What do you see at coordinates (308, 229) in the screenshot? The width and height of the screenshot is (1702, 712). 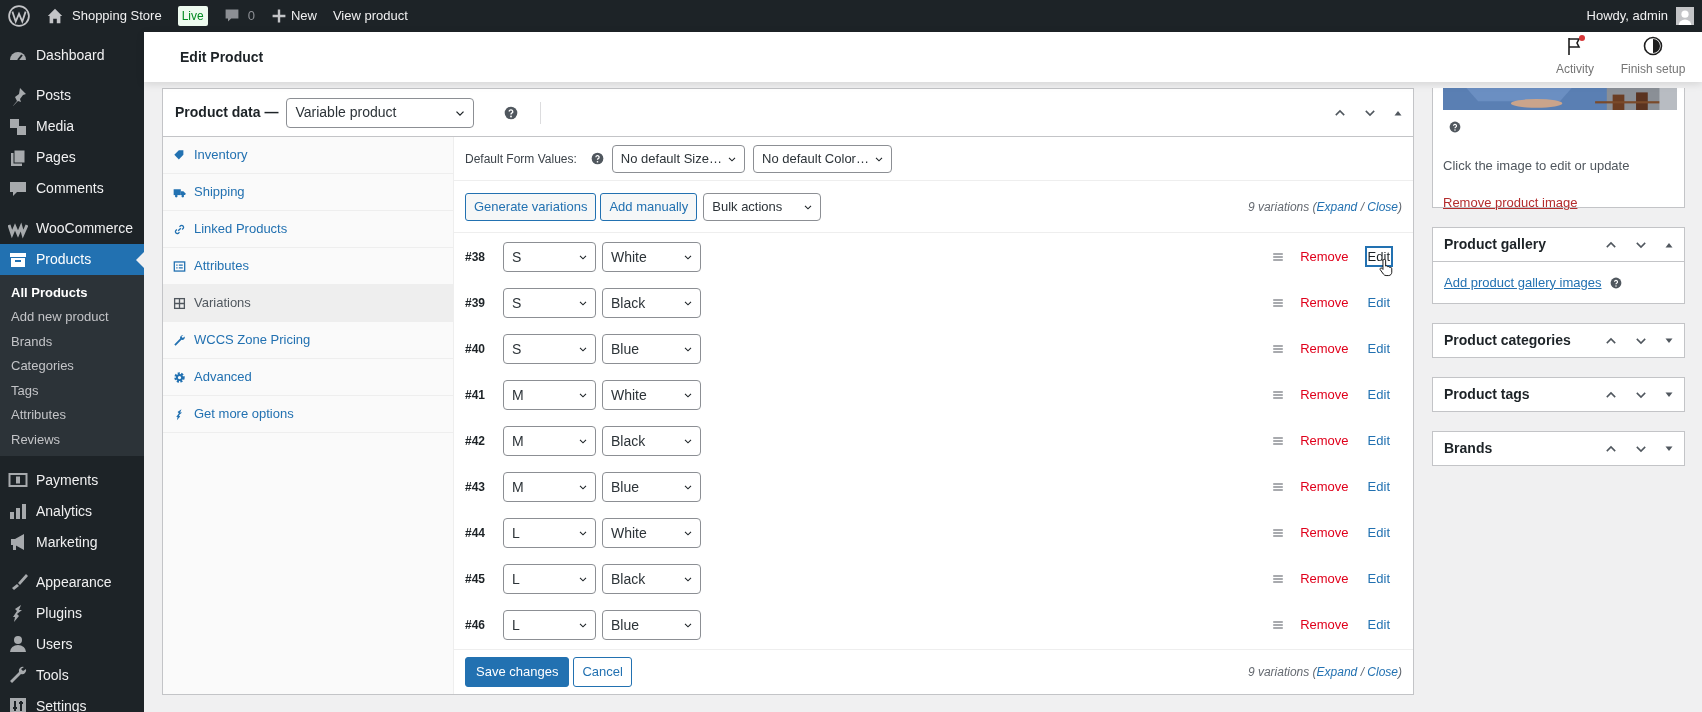 I see `tab: Linked Products` at bounding box center [308, 229].